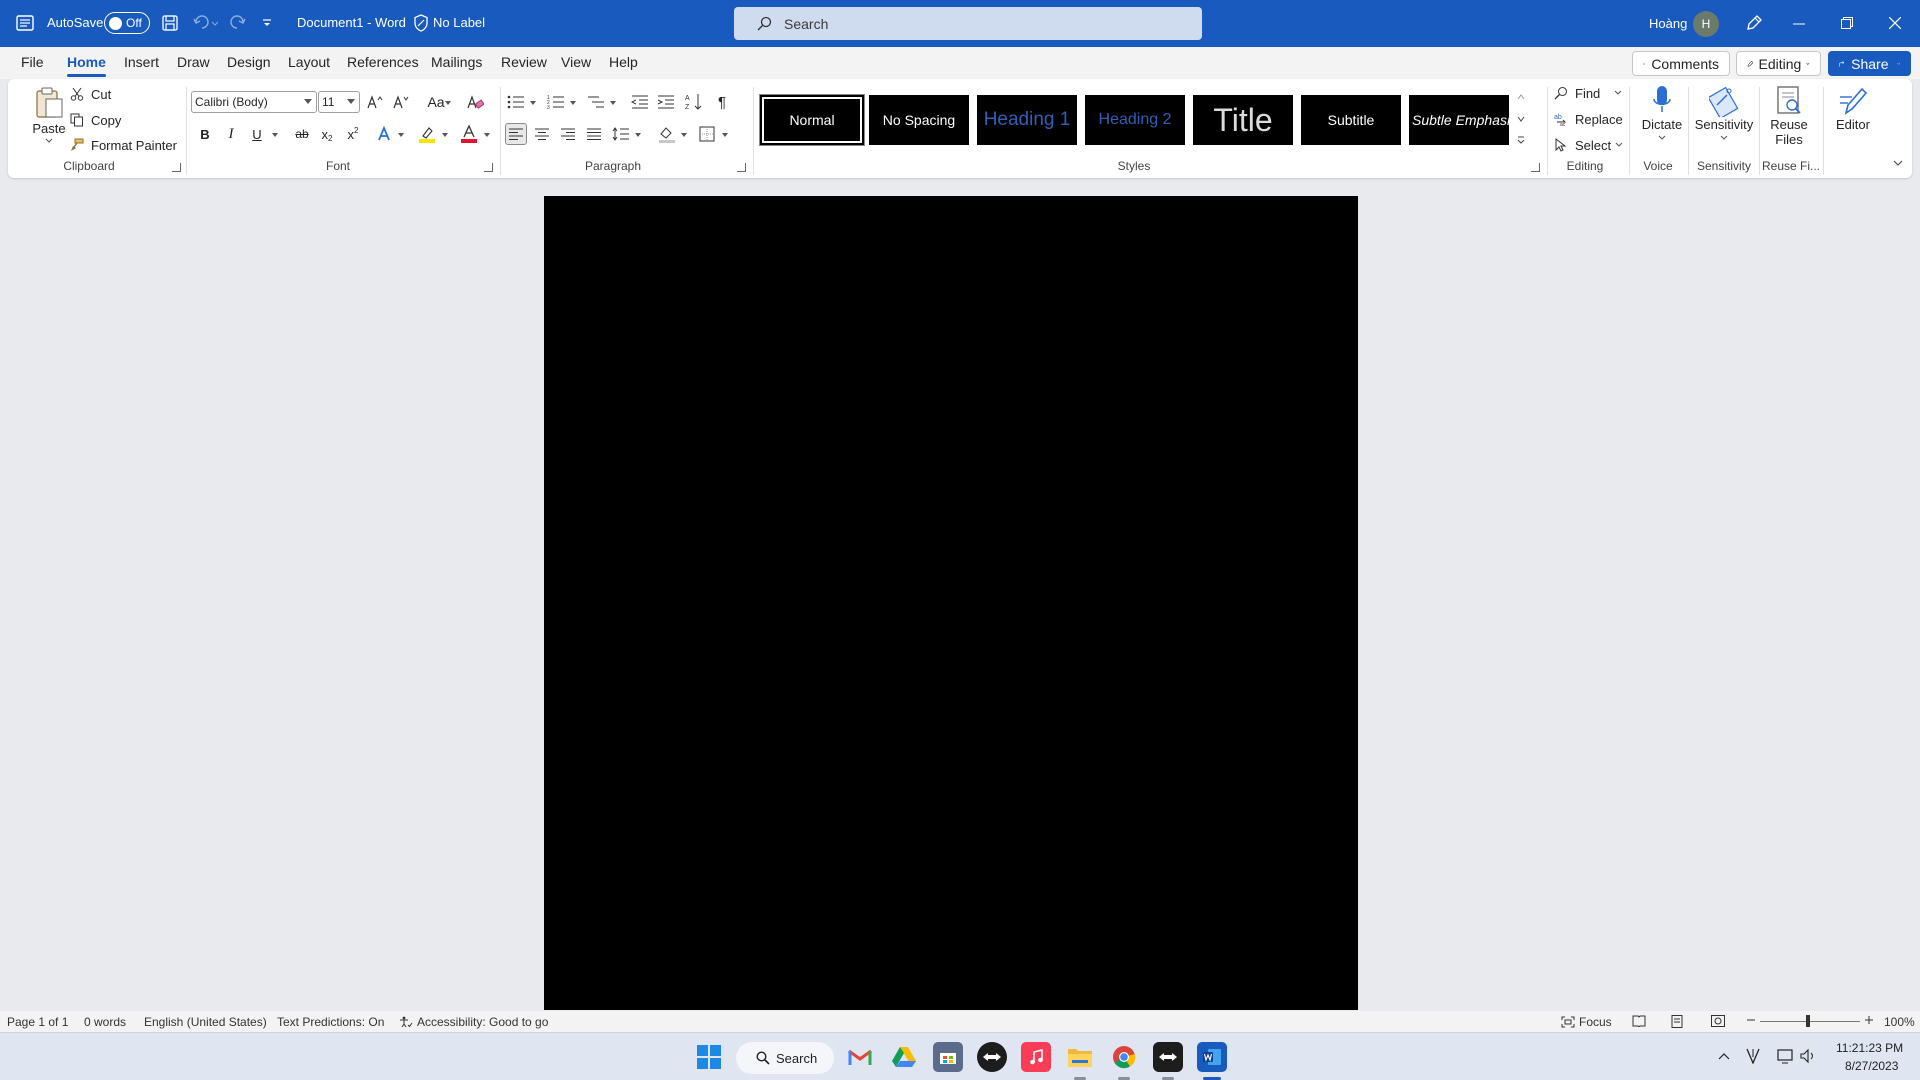  I want to click on style-subtitle: Subtitle, so click(1351, 120).